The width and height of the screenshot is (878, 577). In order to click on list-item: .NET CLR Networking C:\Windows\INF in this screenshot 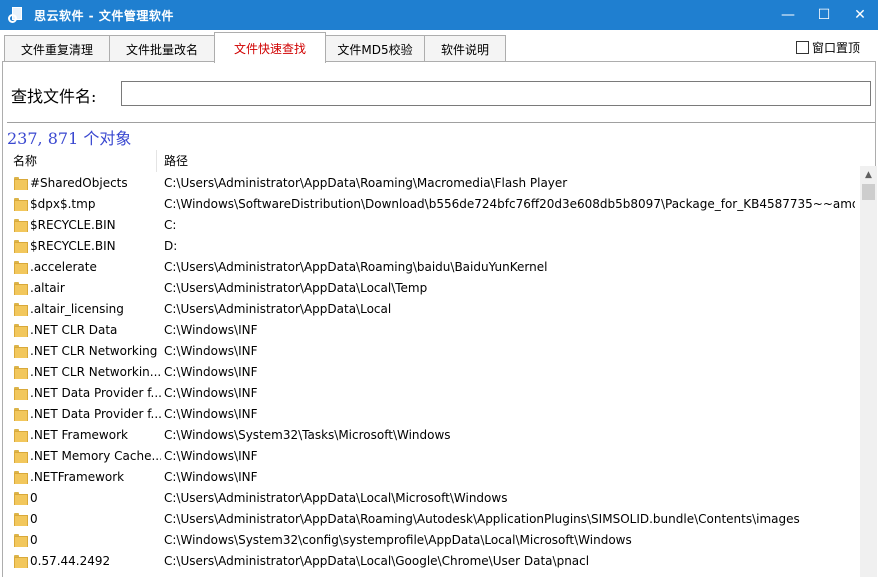, I will do `click(433, 350)`.